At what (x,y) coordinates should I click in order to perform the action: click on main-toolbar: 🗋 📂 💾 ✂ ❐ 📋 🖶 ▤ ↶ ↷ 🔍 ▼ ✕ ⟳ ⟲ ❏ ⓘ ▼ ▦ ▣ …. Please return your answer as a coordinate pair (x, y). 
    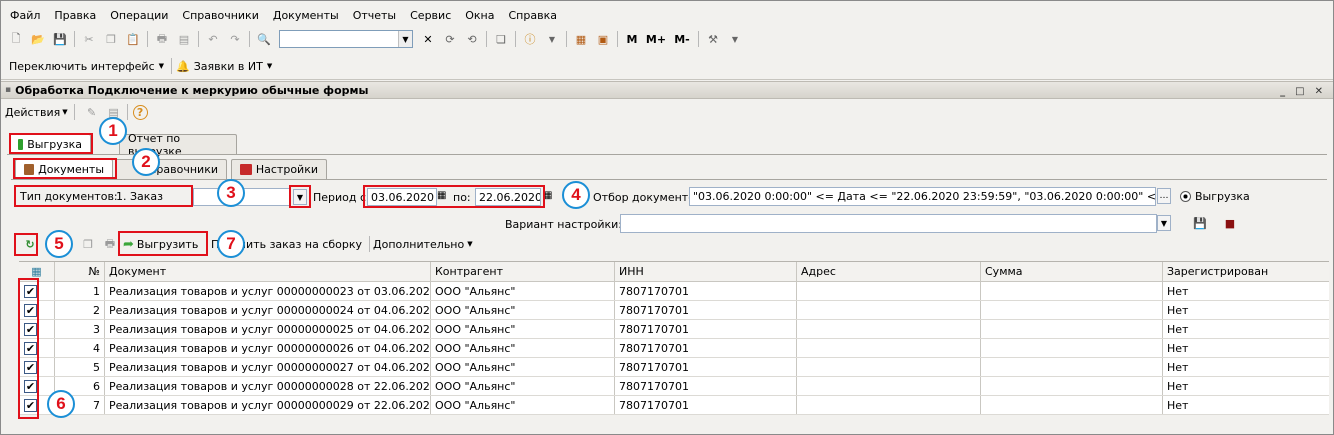
    Looking at the image, I should click on (375, 39).